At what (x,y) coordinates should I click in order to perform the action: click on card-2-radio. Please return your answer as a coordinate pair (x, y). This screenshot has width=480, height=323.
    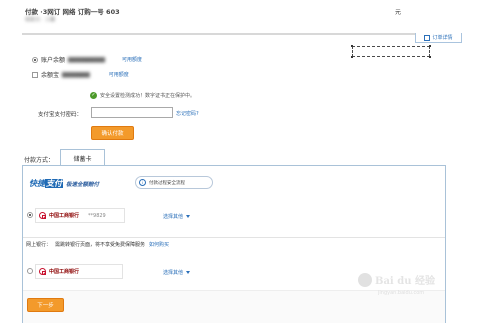
    Looking at the image, I should click on (30, 271).